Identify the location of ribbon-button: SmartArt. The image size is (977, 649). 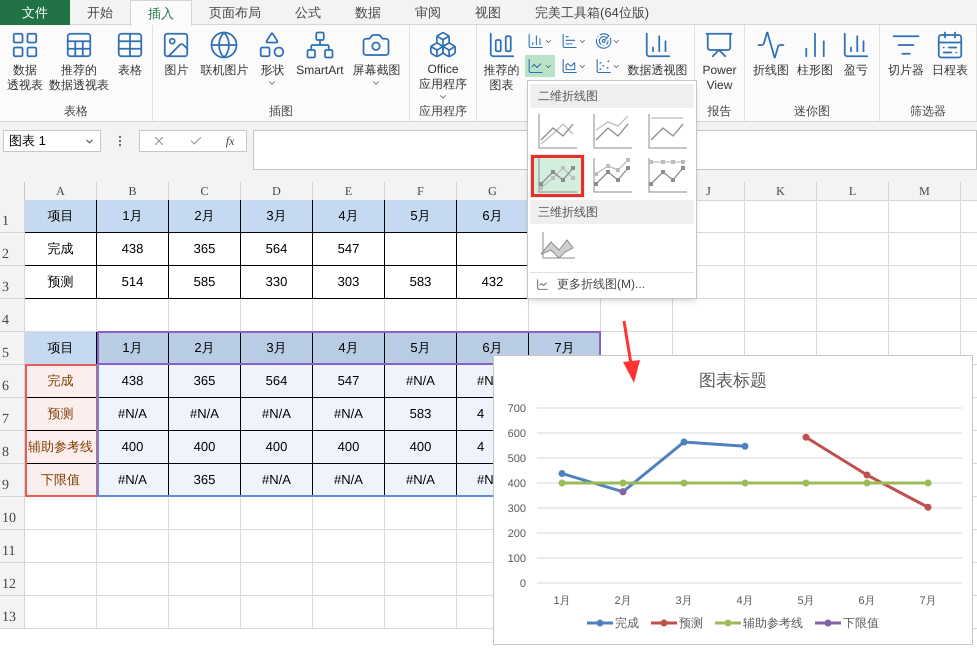
(320, 66).